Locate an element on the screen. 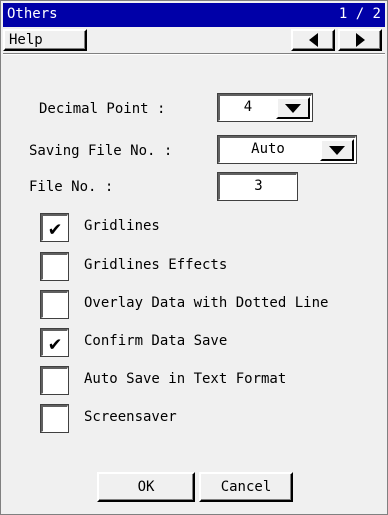 The height and width of the screenshot is (515, 388). screensaver-label: Screensaver is located at coordinates (130, 417).